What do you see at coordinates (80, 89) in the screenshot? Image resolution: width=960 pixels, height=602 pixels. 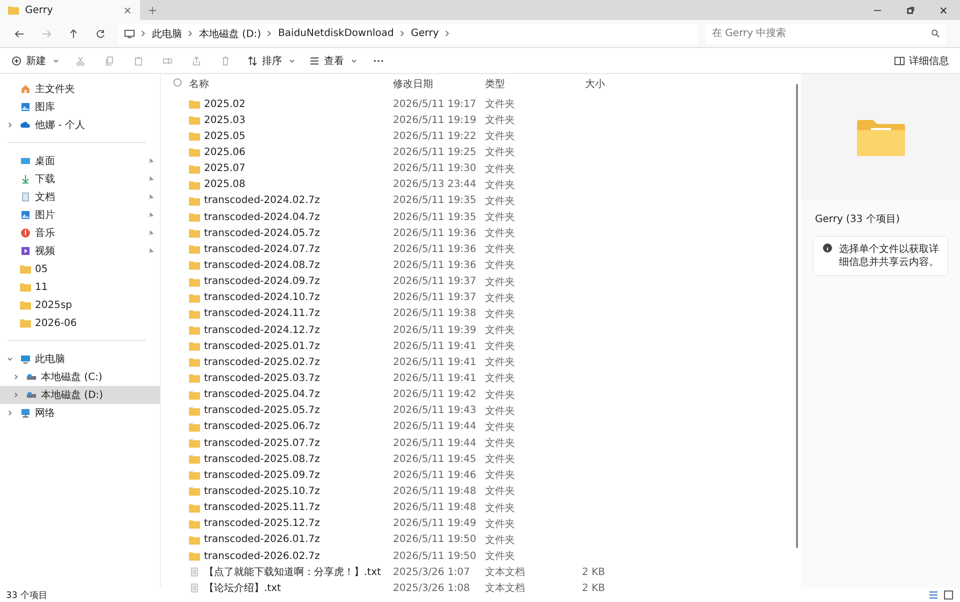 I see `sidebar-item: 主文件夹` at bounding box center [80, 89].